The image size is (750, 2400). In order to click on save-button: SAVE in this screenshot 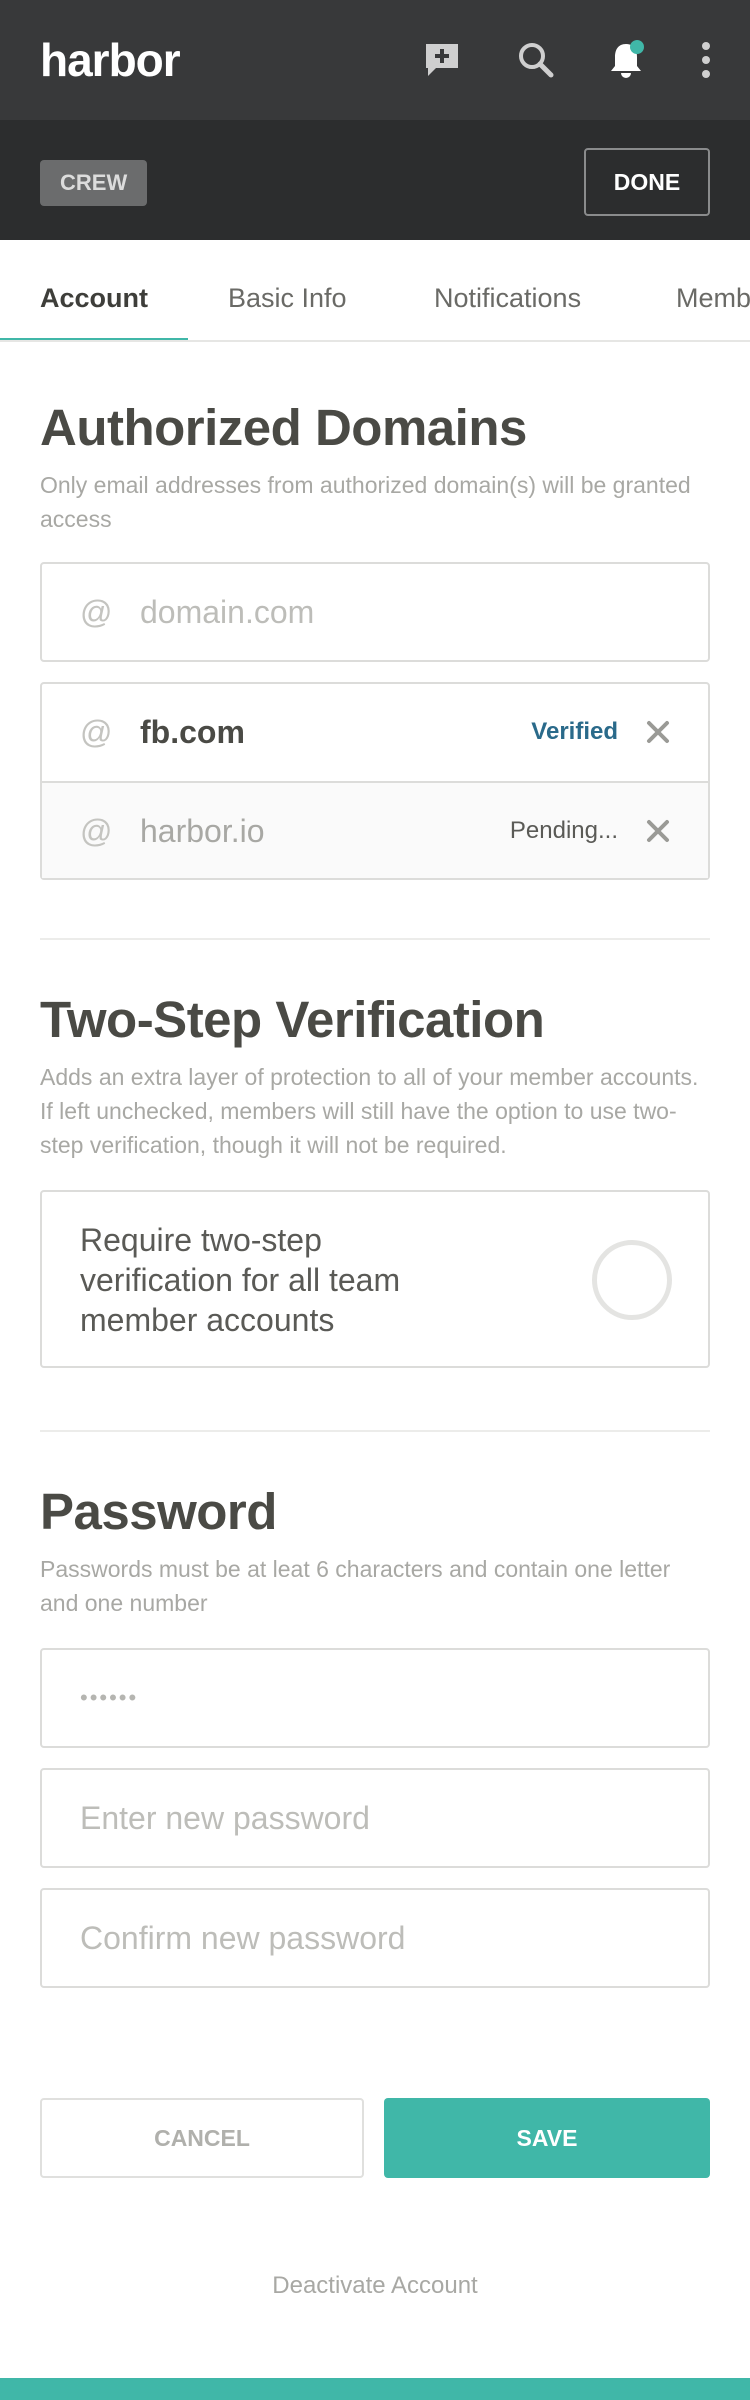, I will do `click(547, 2138)`.